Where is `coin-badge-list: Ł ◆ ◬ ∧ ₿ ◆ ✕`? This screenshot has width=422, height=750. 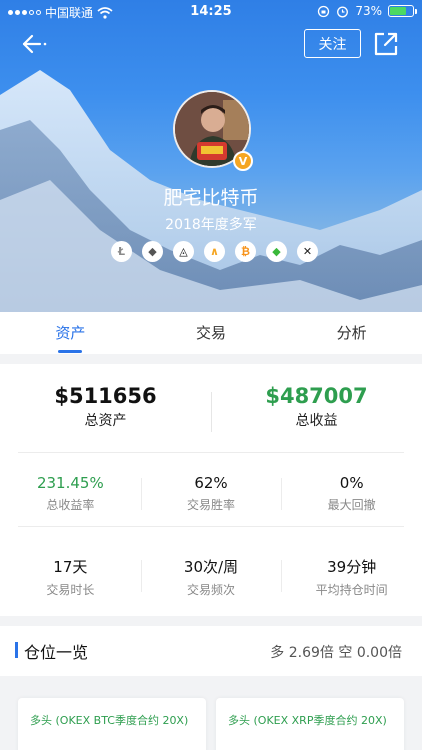
coin-badge-list: Ł ◆ ◬ ∧ ₿ ◆ ✕ is located at coordinates (214, 251).